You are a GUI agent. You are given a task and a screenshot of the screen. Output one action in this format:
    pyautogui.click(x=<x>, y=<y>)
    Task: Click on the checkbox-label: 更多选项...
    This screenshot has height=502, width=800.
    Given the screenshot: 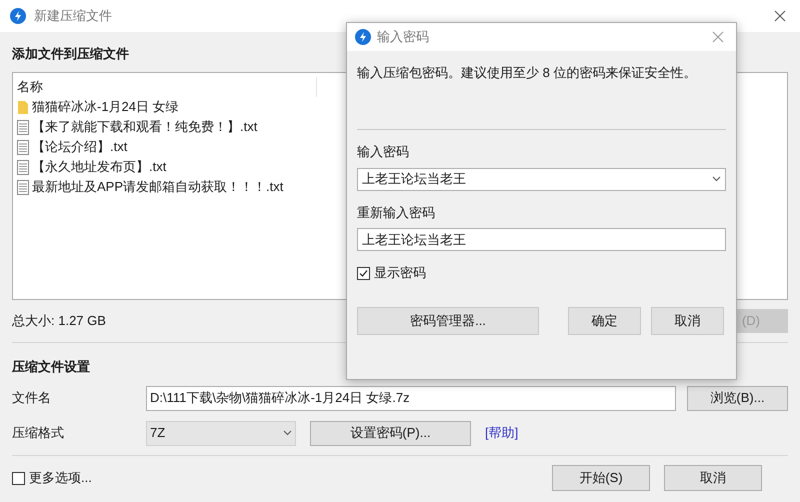 What is the action you would take?
    pyautogui.click(x=60, y=478)
    